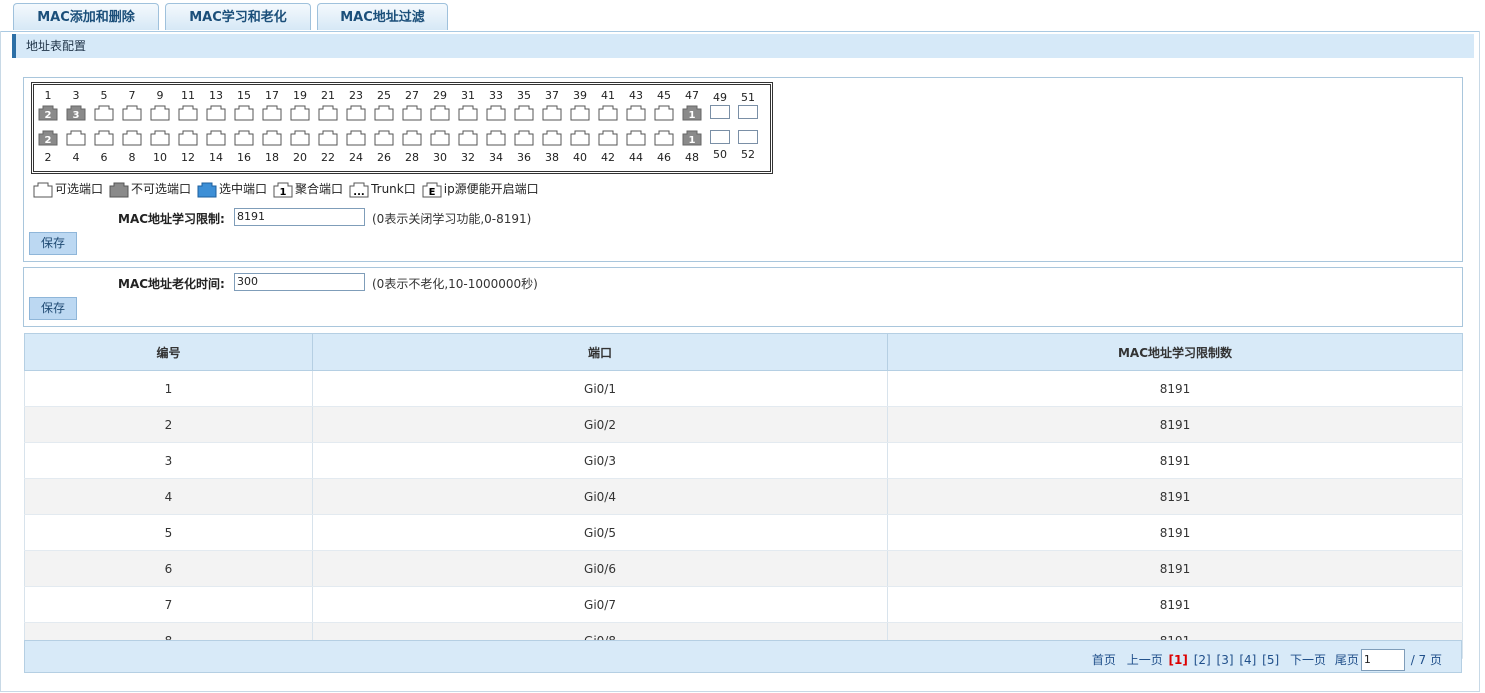 The width and height of the screenshot is (1485, 693). I want to click on pager-page-input: 1, so click(1382, 660).